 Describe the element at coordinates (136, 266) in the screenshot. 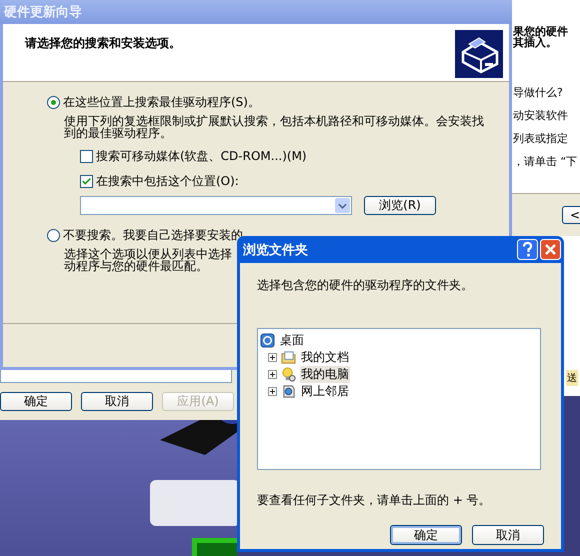

I see `option-description: 动程序与您的硬件最匹配。` at that location.